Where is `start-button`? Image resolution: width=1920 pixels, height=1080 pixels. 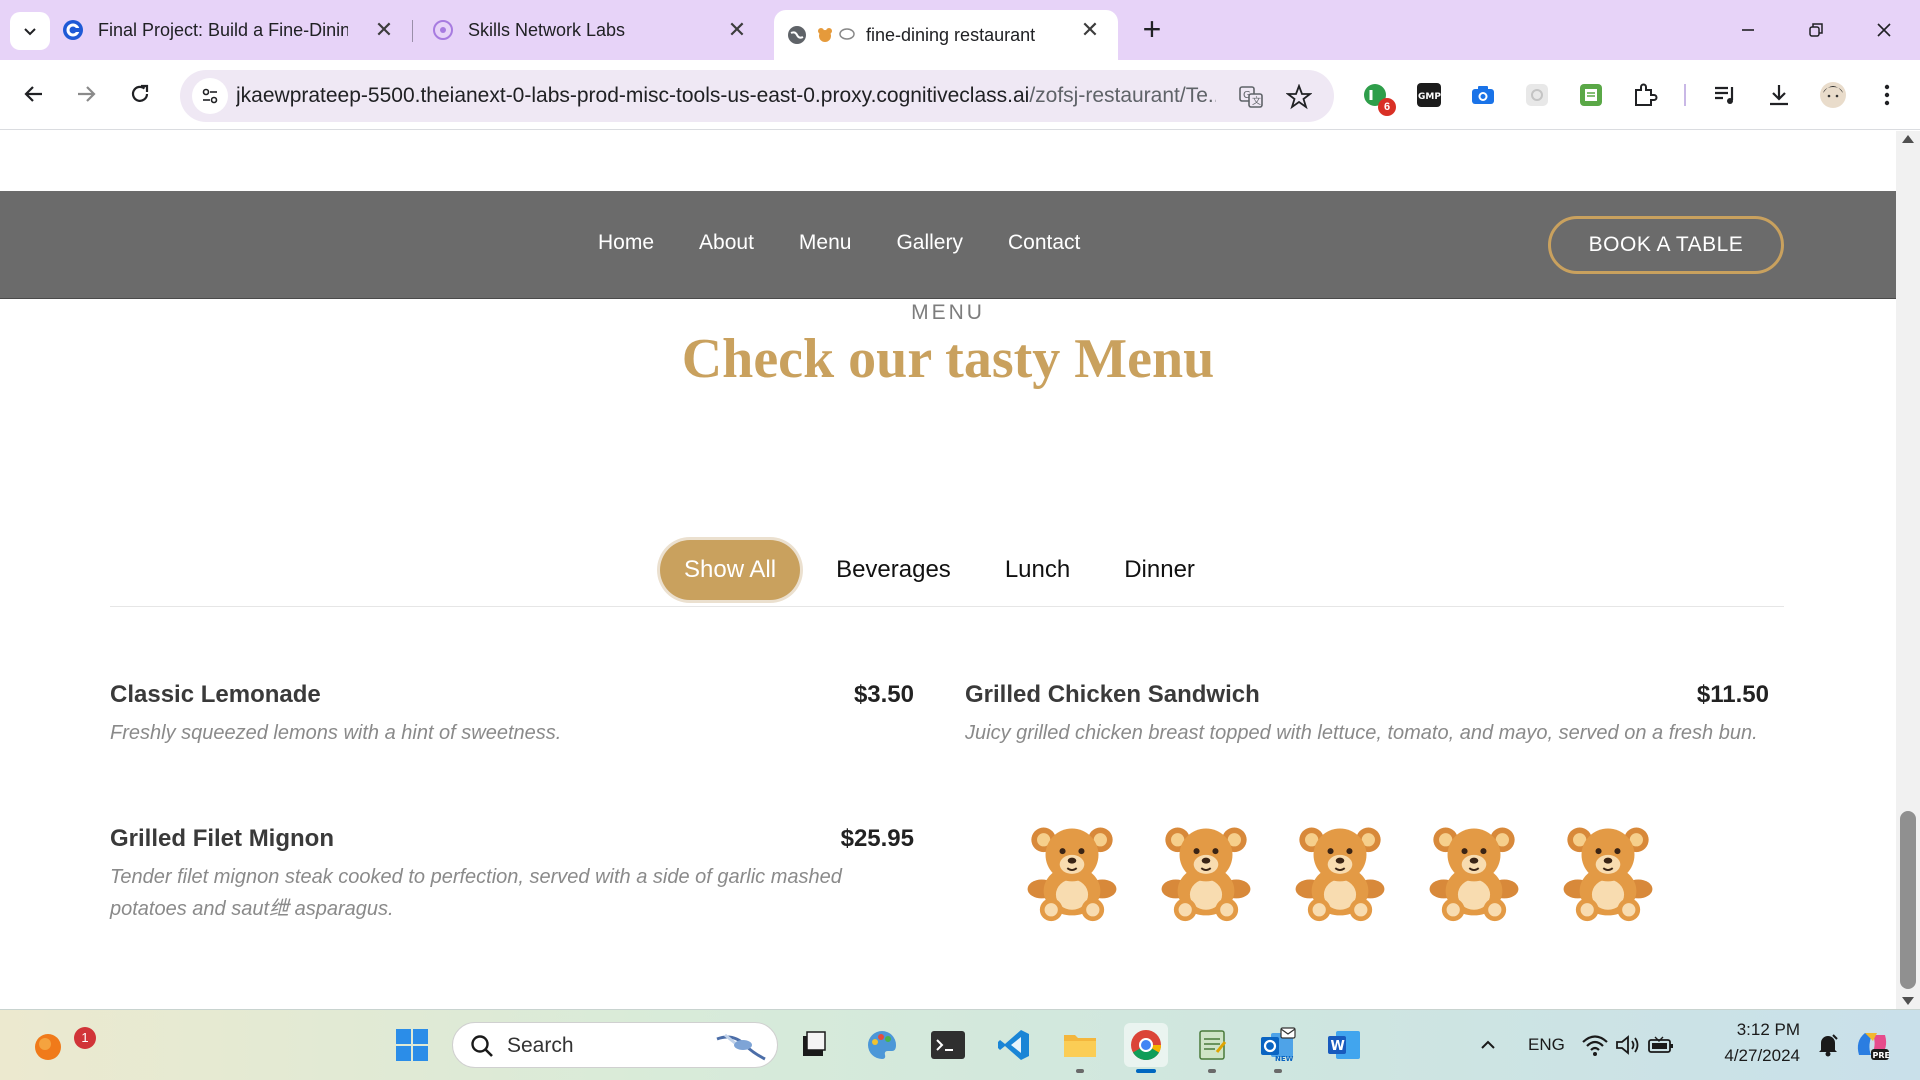 start-button is located at coordinates (412, 1045).